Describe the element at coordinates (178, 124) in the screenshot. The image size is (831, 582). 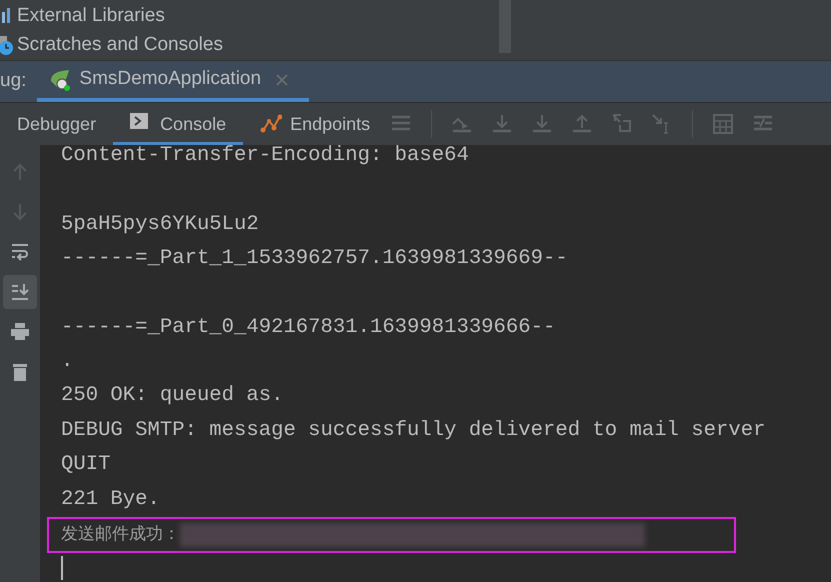
I see `toolbar-tab: Console` at that location.